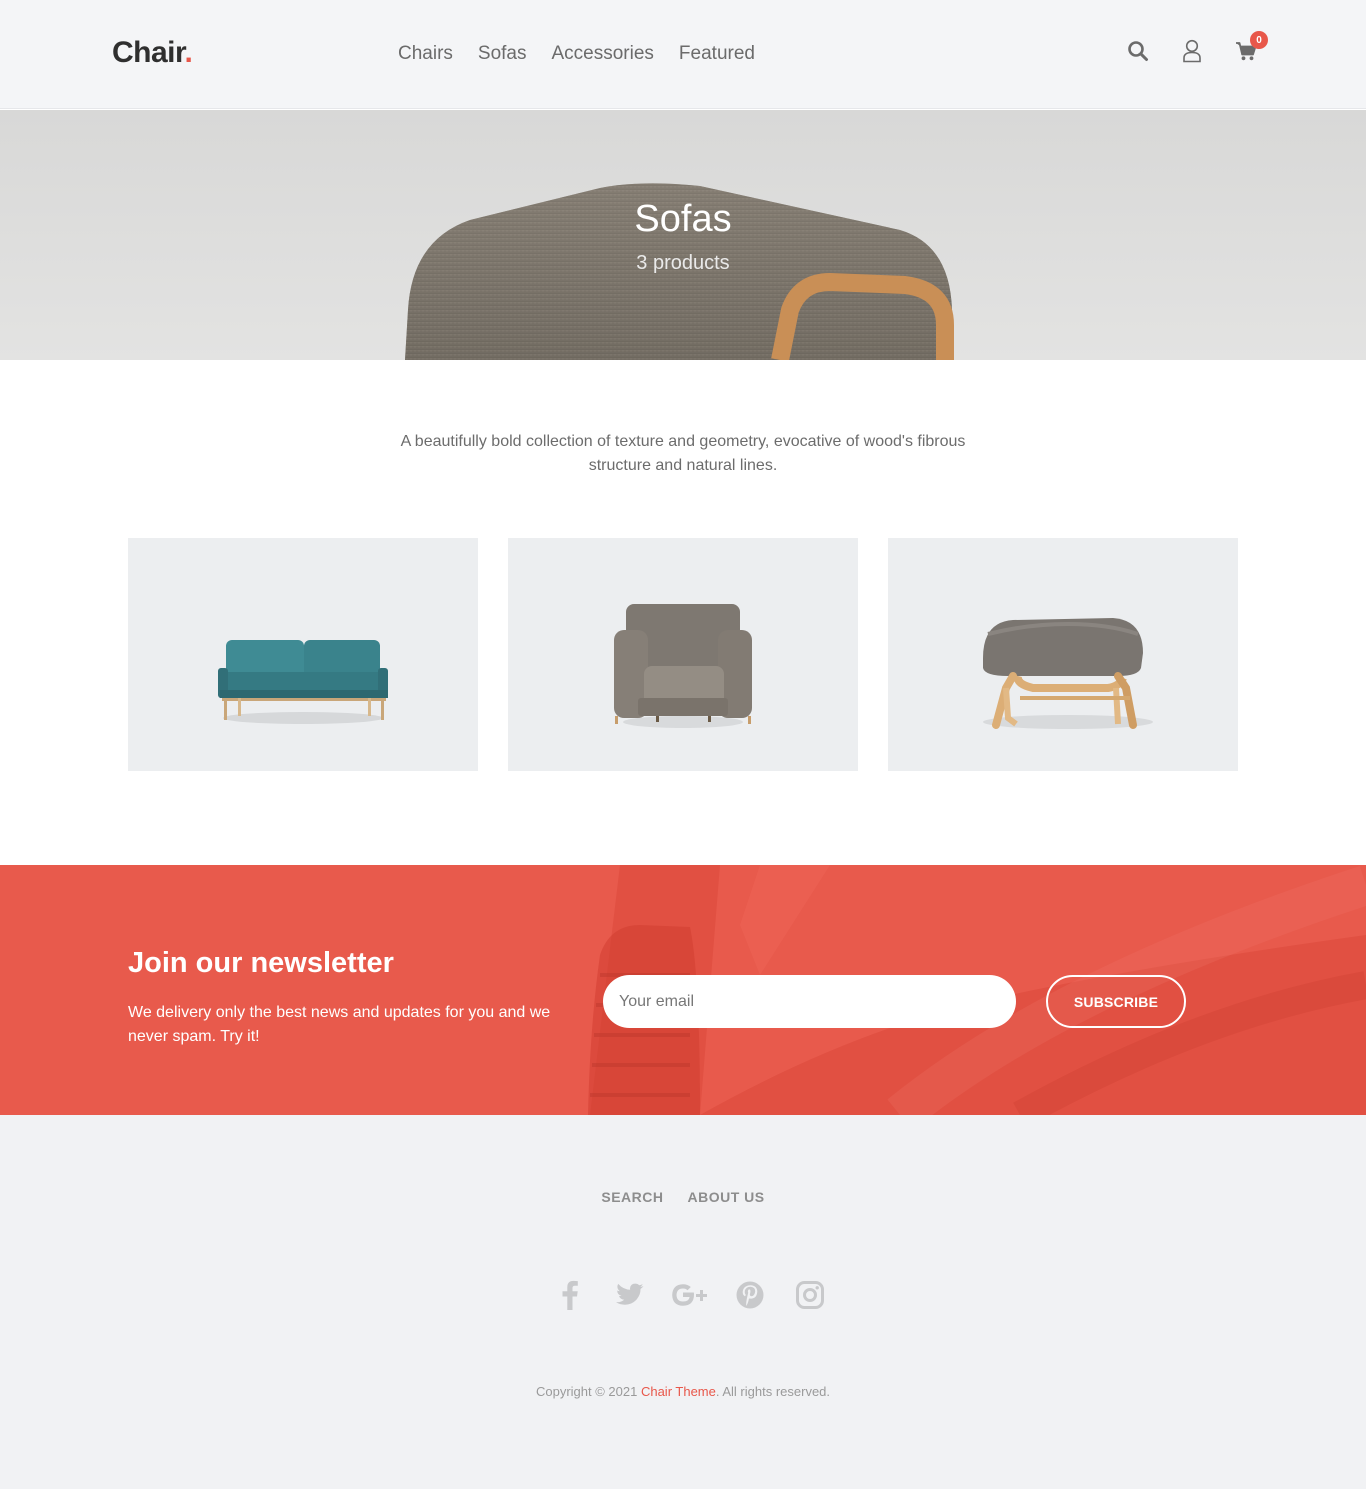  I want to click on product-card-grey-ottoman, so click(1063, 654).